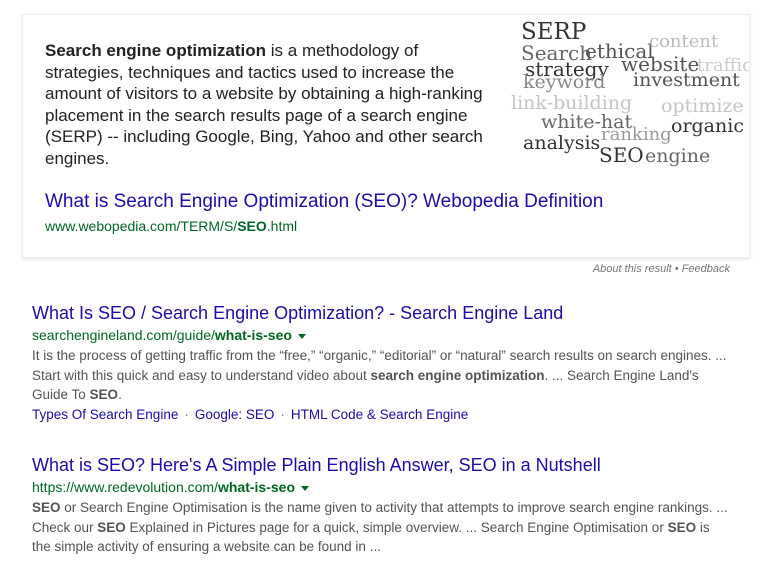 Image resolution: width=770 pixels, height=570 pixels. Describe the element at coordinates (382, 487) in the screenshot. I see `result-url: https://www.redevolution.com/what-is-seo` at that location.